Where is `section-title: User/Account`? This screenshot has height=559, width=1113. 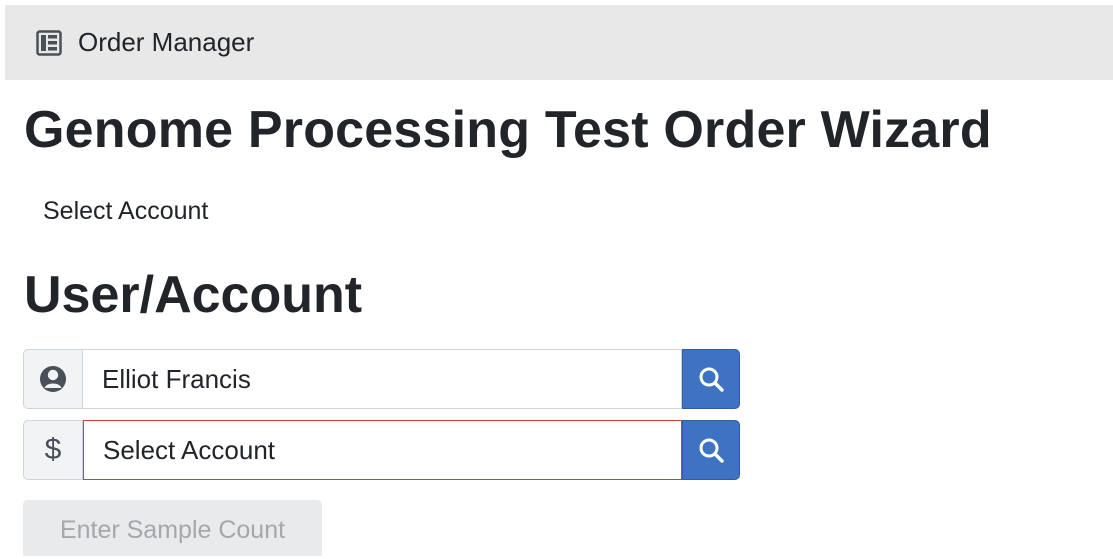 section-title: User/Account is located at coordinates (193, 295).